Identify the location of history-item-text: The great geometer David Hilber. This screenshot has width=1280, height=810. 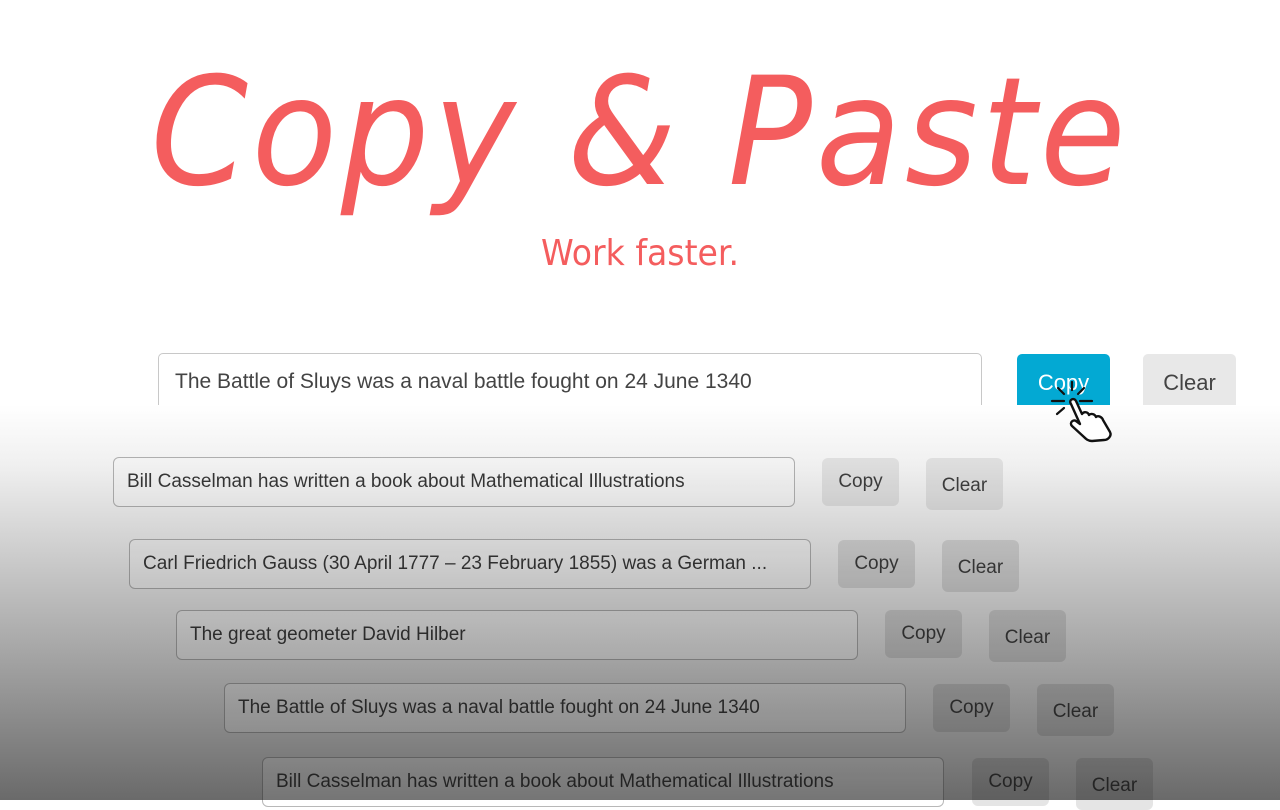
(517, 635).